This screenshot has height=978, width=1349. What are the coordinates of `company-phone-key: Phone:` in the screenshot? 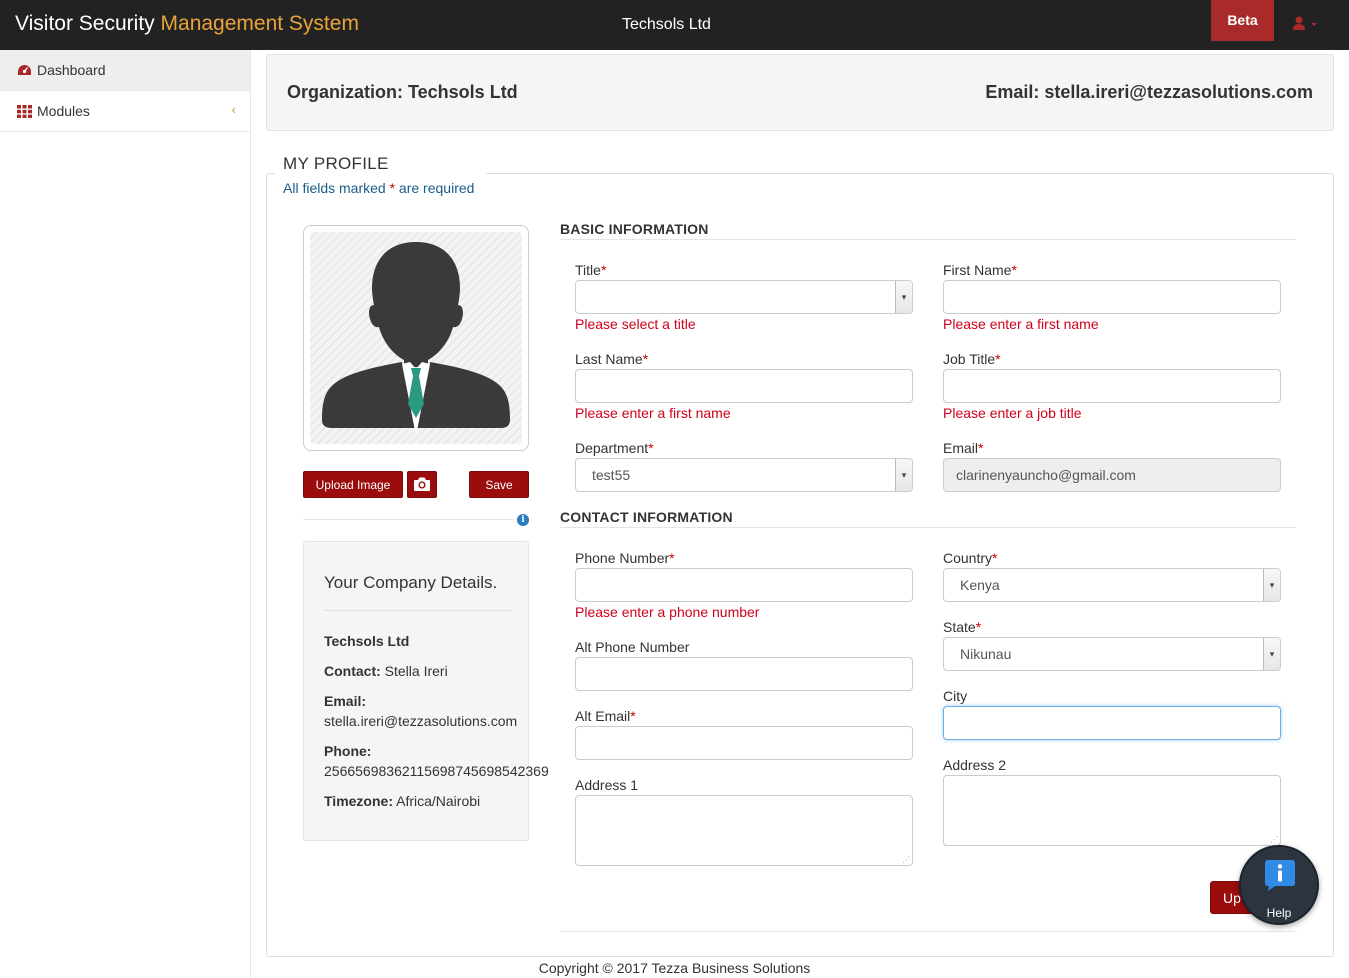 It's located at (348, 751).